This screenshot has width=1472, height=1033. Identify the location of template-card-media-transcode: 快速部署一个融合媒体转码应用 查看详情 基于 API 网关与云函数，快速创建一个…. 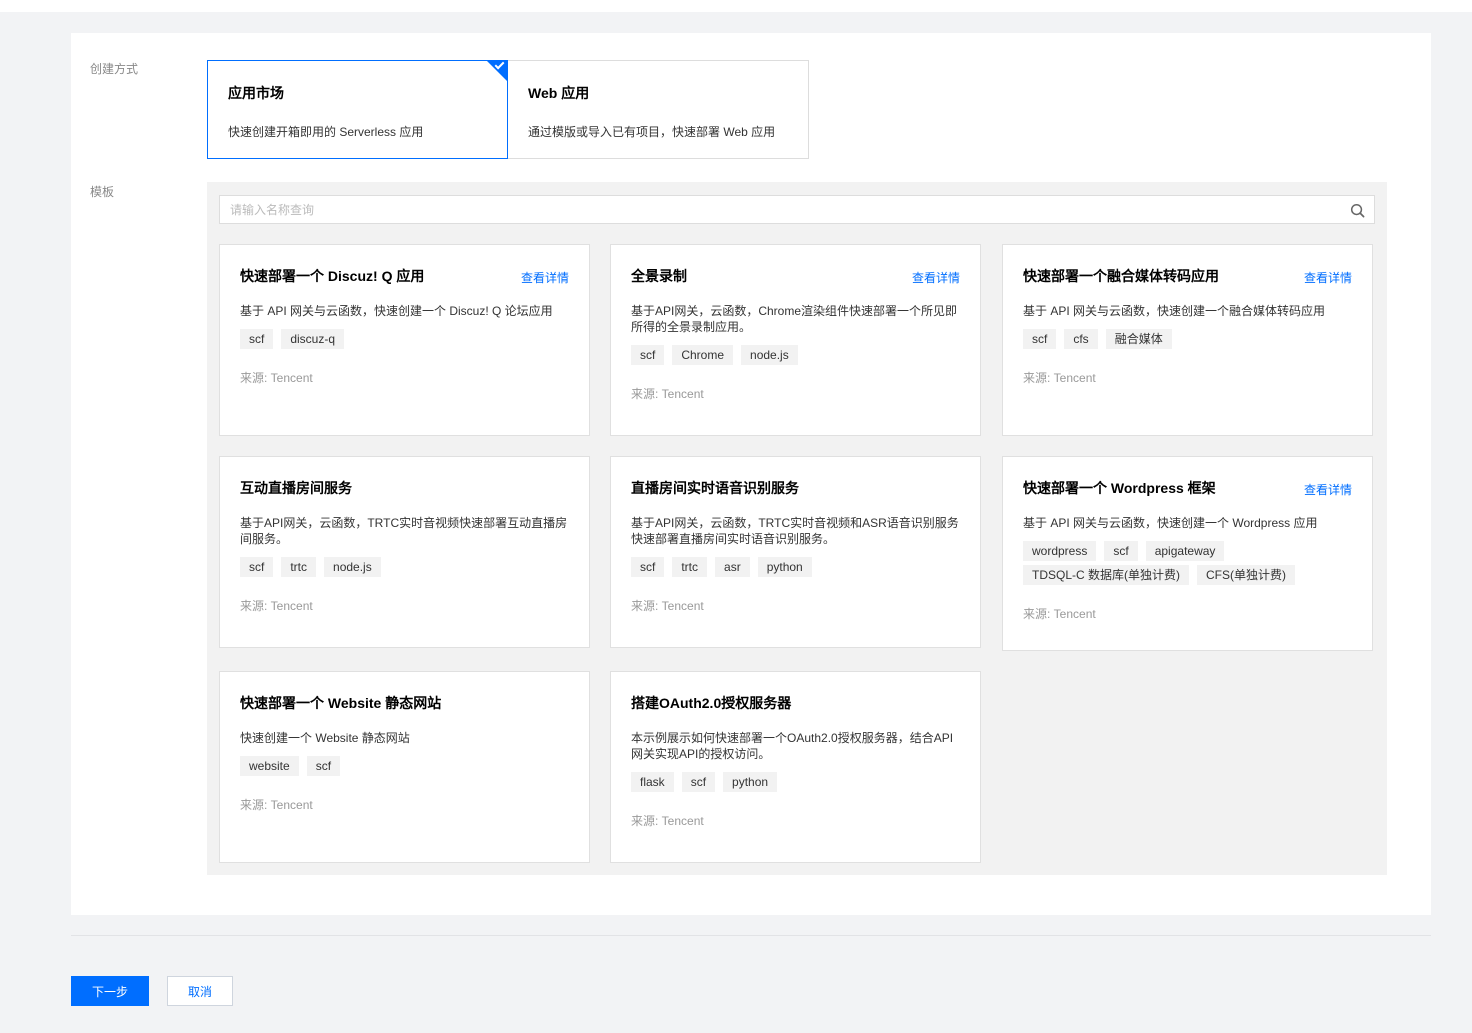
(1187, 340).